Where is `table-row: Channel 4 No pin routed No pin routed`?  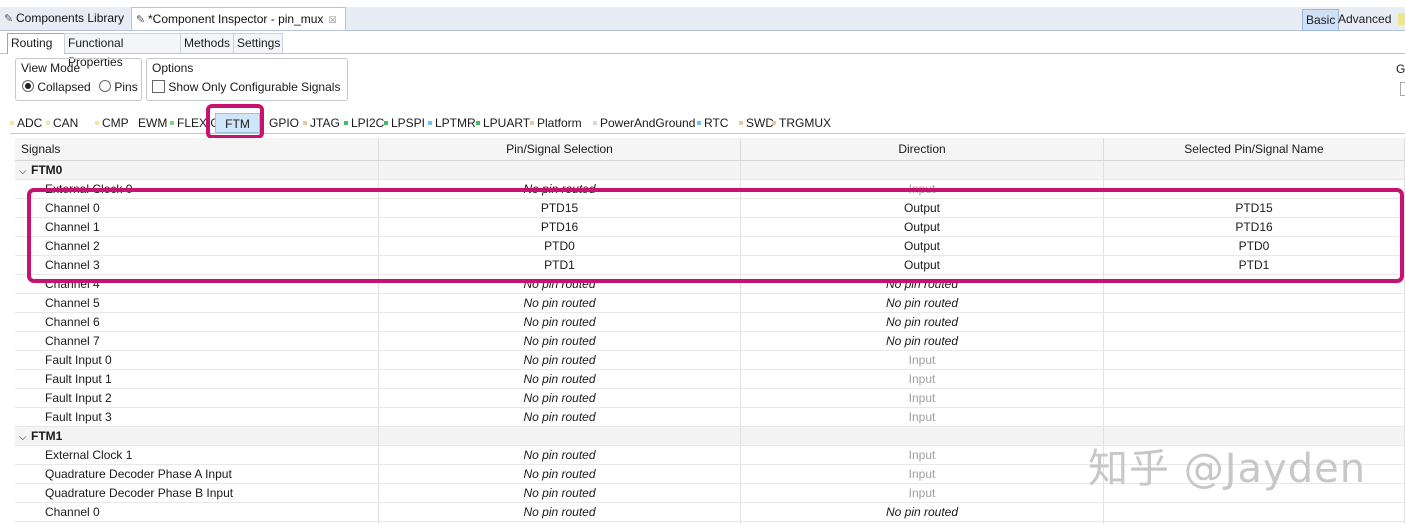
table-row: Channel 4 No pin routed No pin routed is located at coordinates (710, 284).